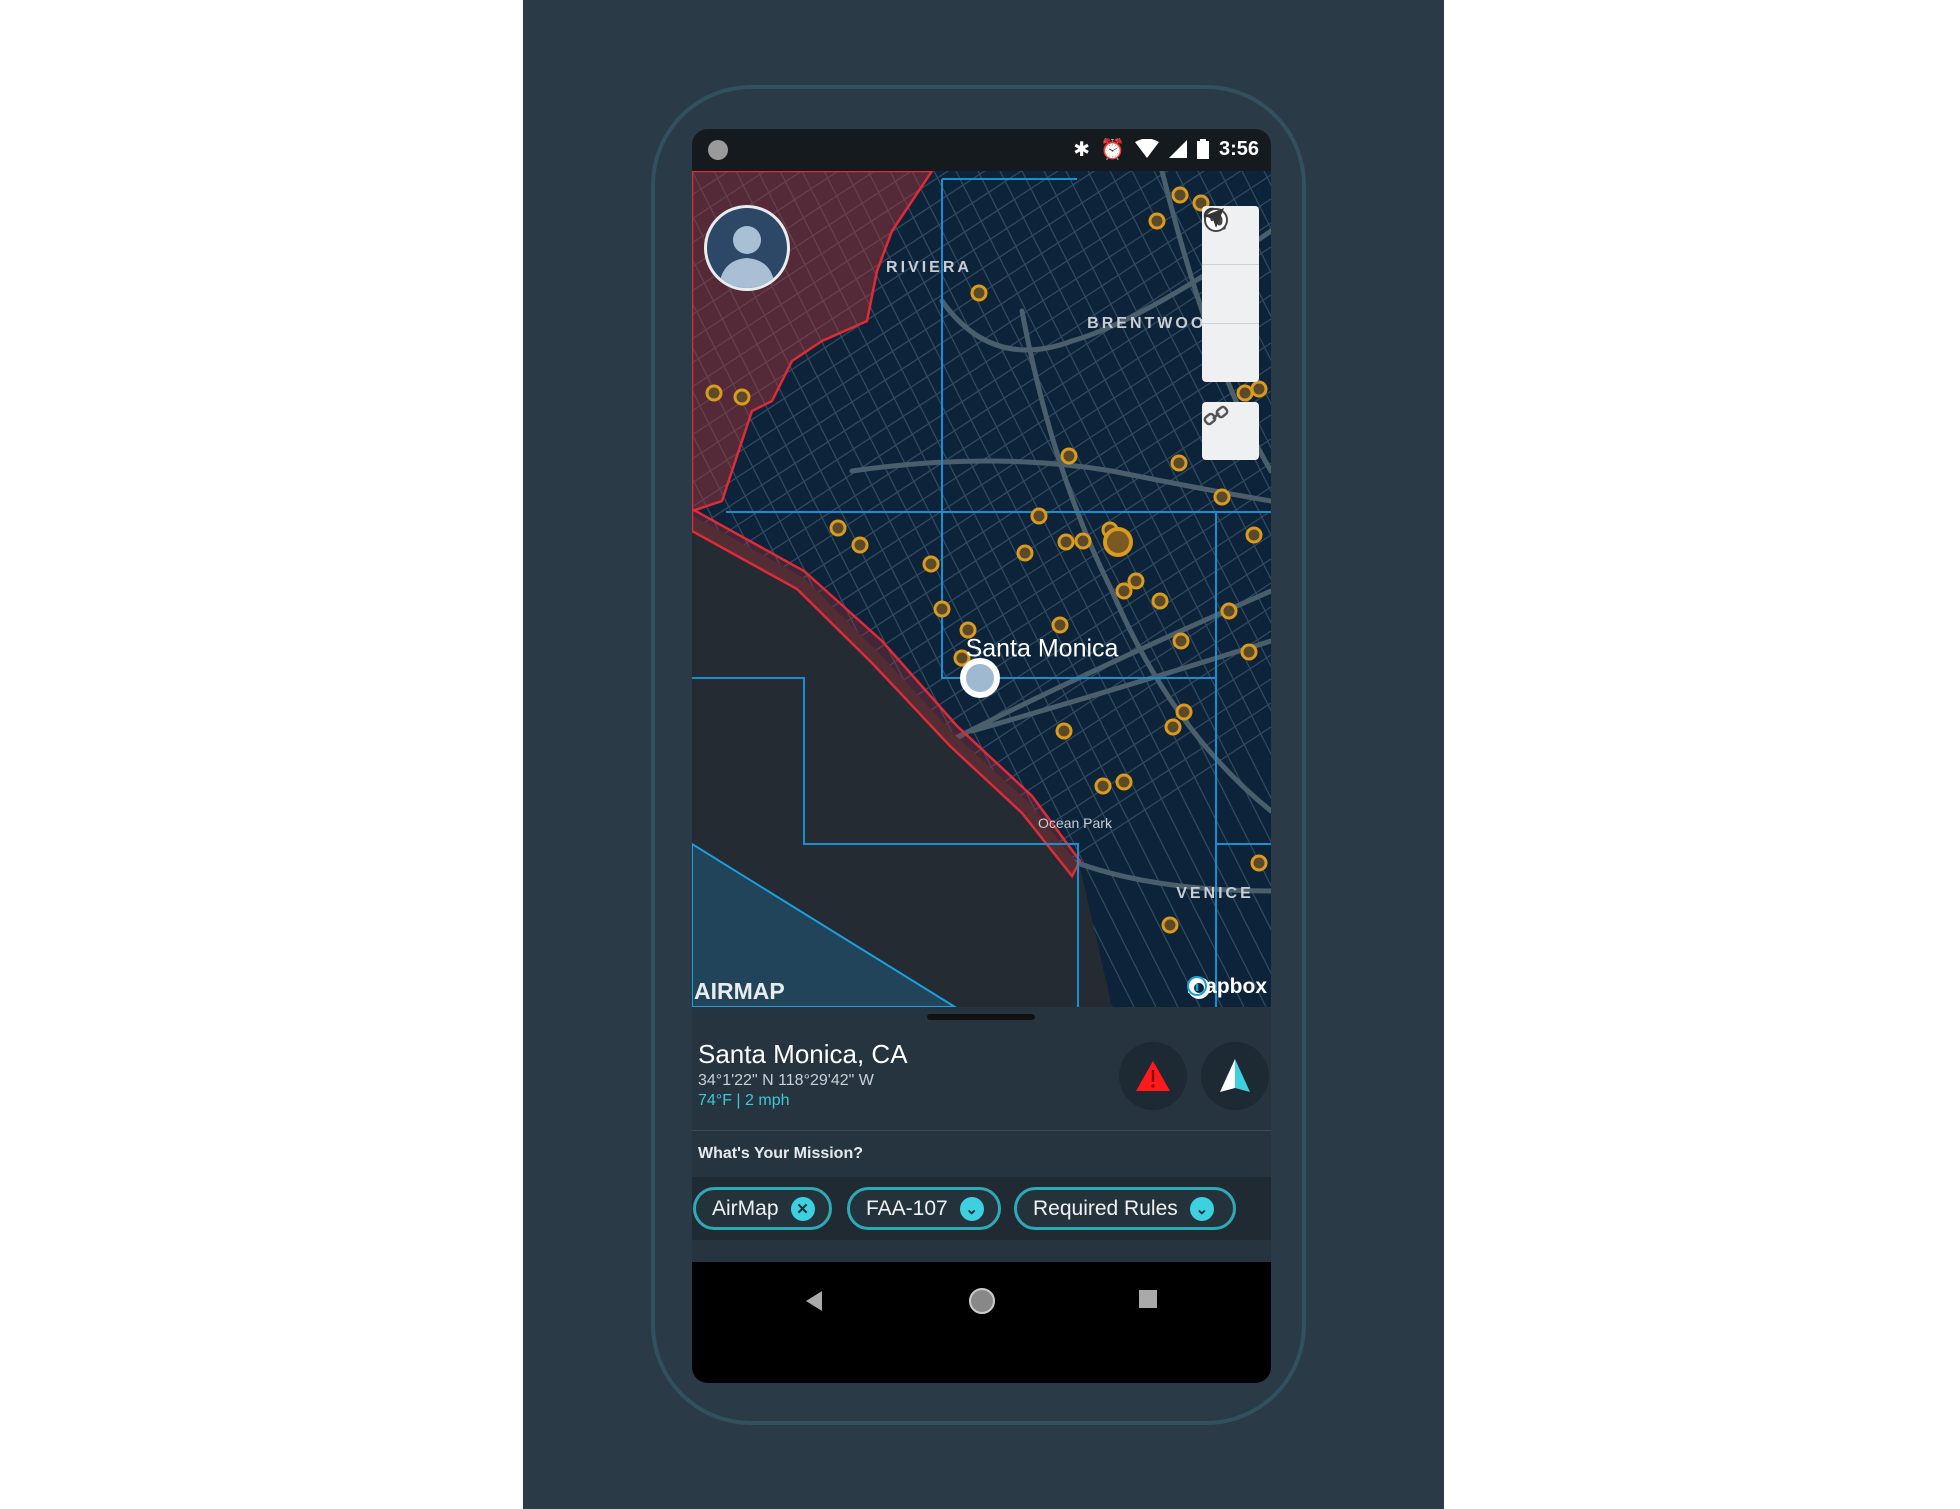 Image resolution: width=1960 pixels, height=1509 pixels. Describe the element at coordinates (744, 1100) in the screenshot. I see `weather-info: 74°F | 2 mph` at that location.